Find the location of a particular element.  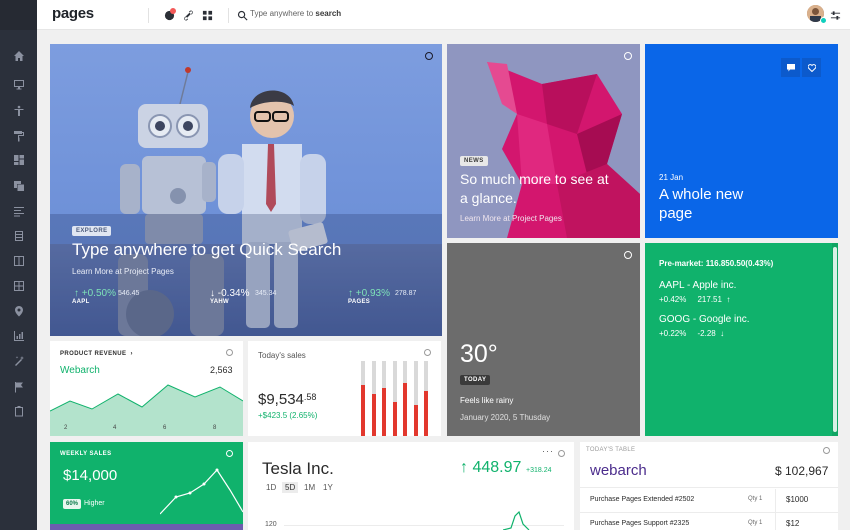

notification-dot is located at coordinates (173, 11).